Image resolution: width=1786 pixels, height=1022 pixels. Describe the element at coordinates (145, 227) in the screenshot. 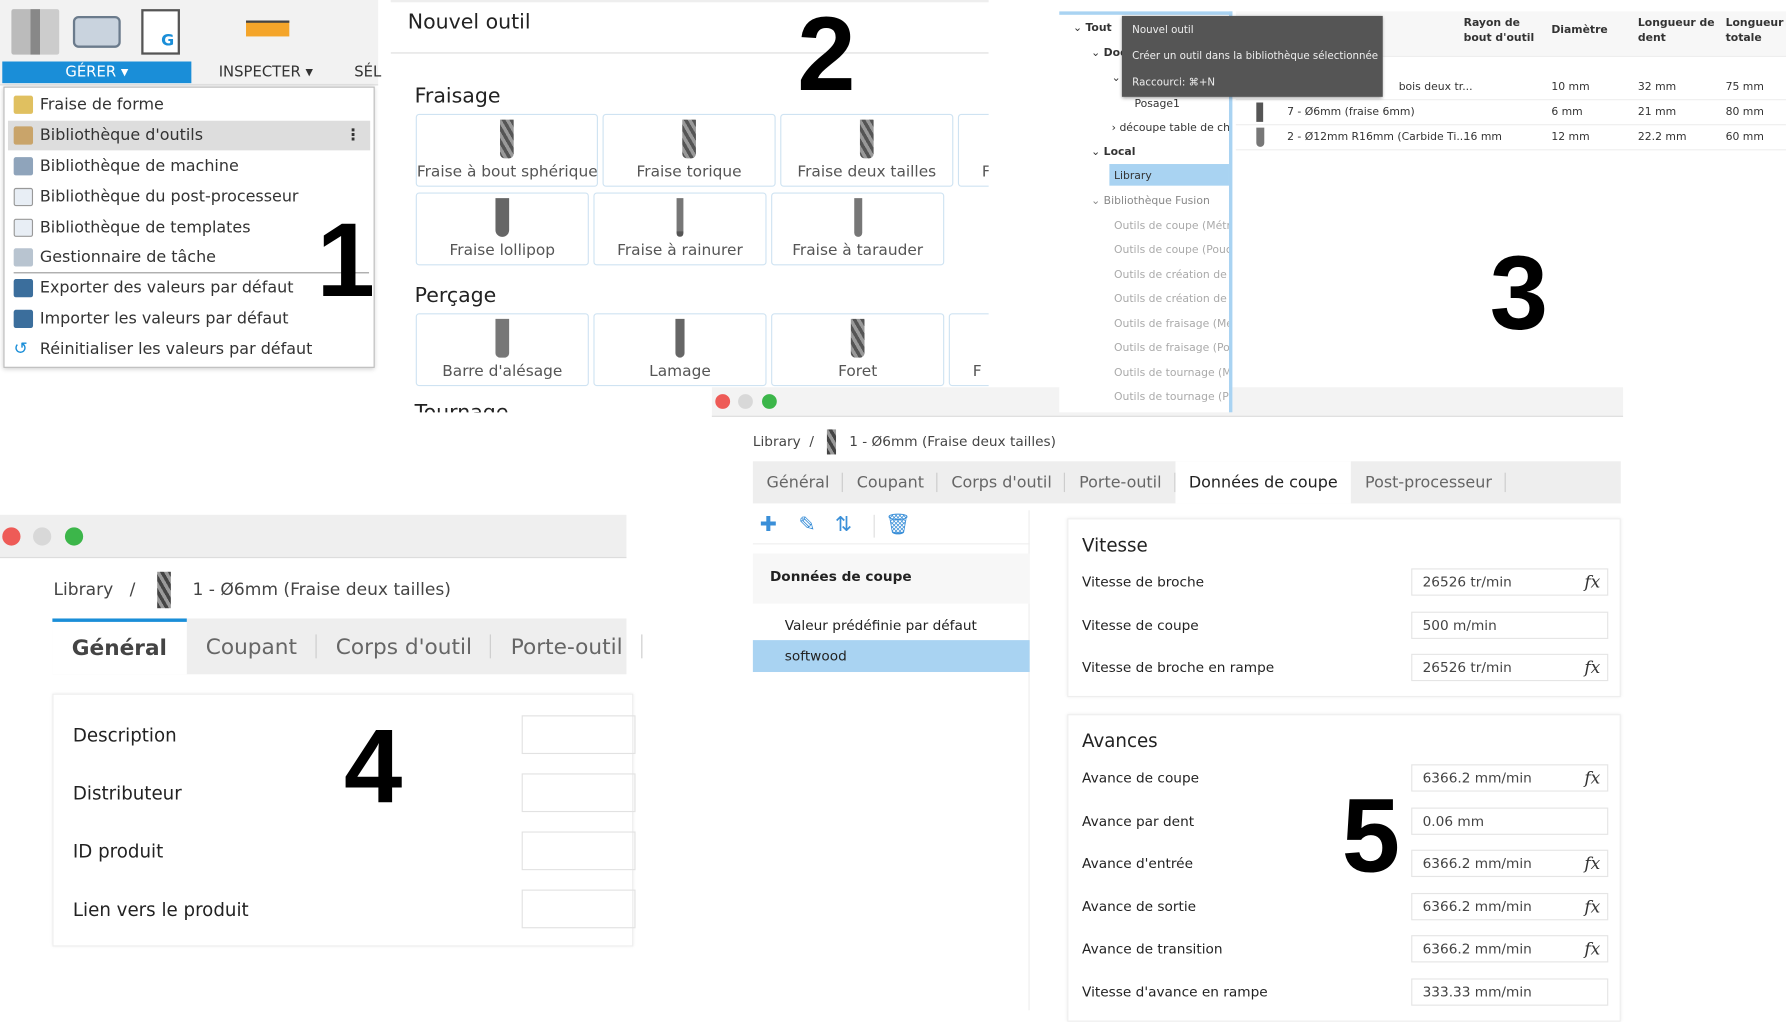

I see `menu-item-label: Bibliothèque de templates` at that location.